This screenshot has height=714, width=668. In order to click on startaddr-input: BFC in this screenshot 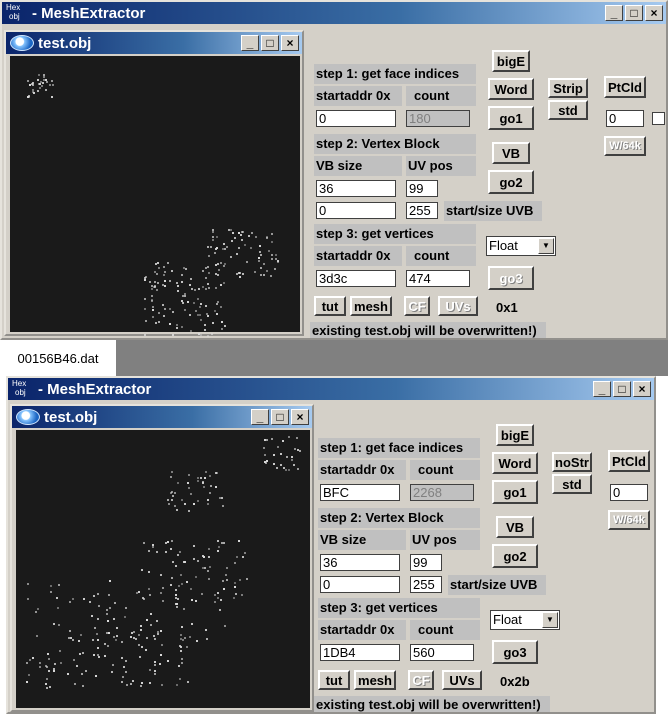, I will do `click(360, 492)`.